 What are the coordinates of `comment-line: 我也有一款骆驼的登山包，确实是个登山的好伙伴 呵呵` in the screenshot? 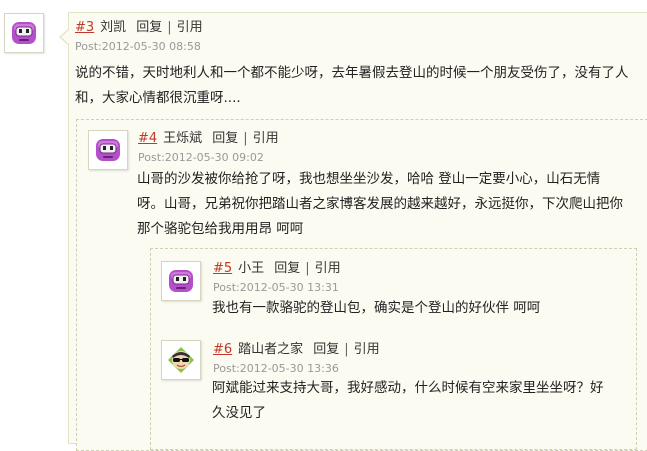 It's located at (376, 308).